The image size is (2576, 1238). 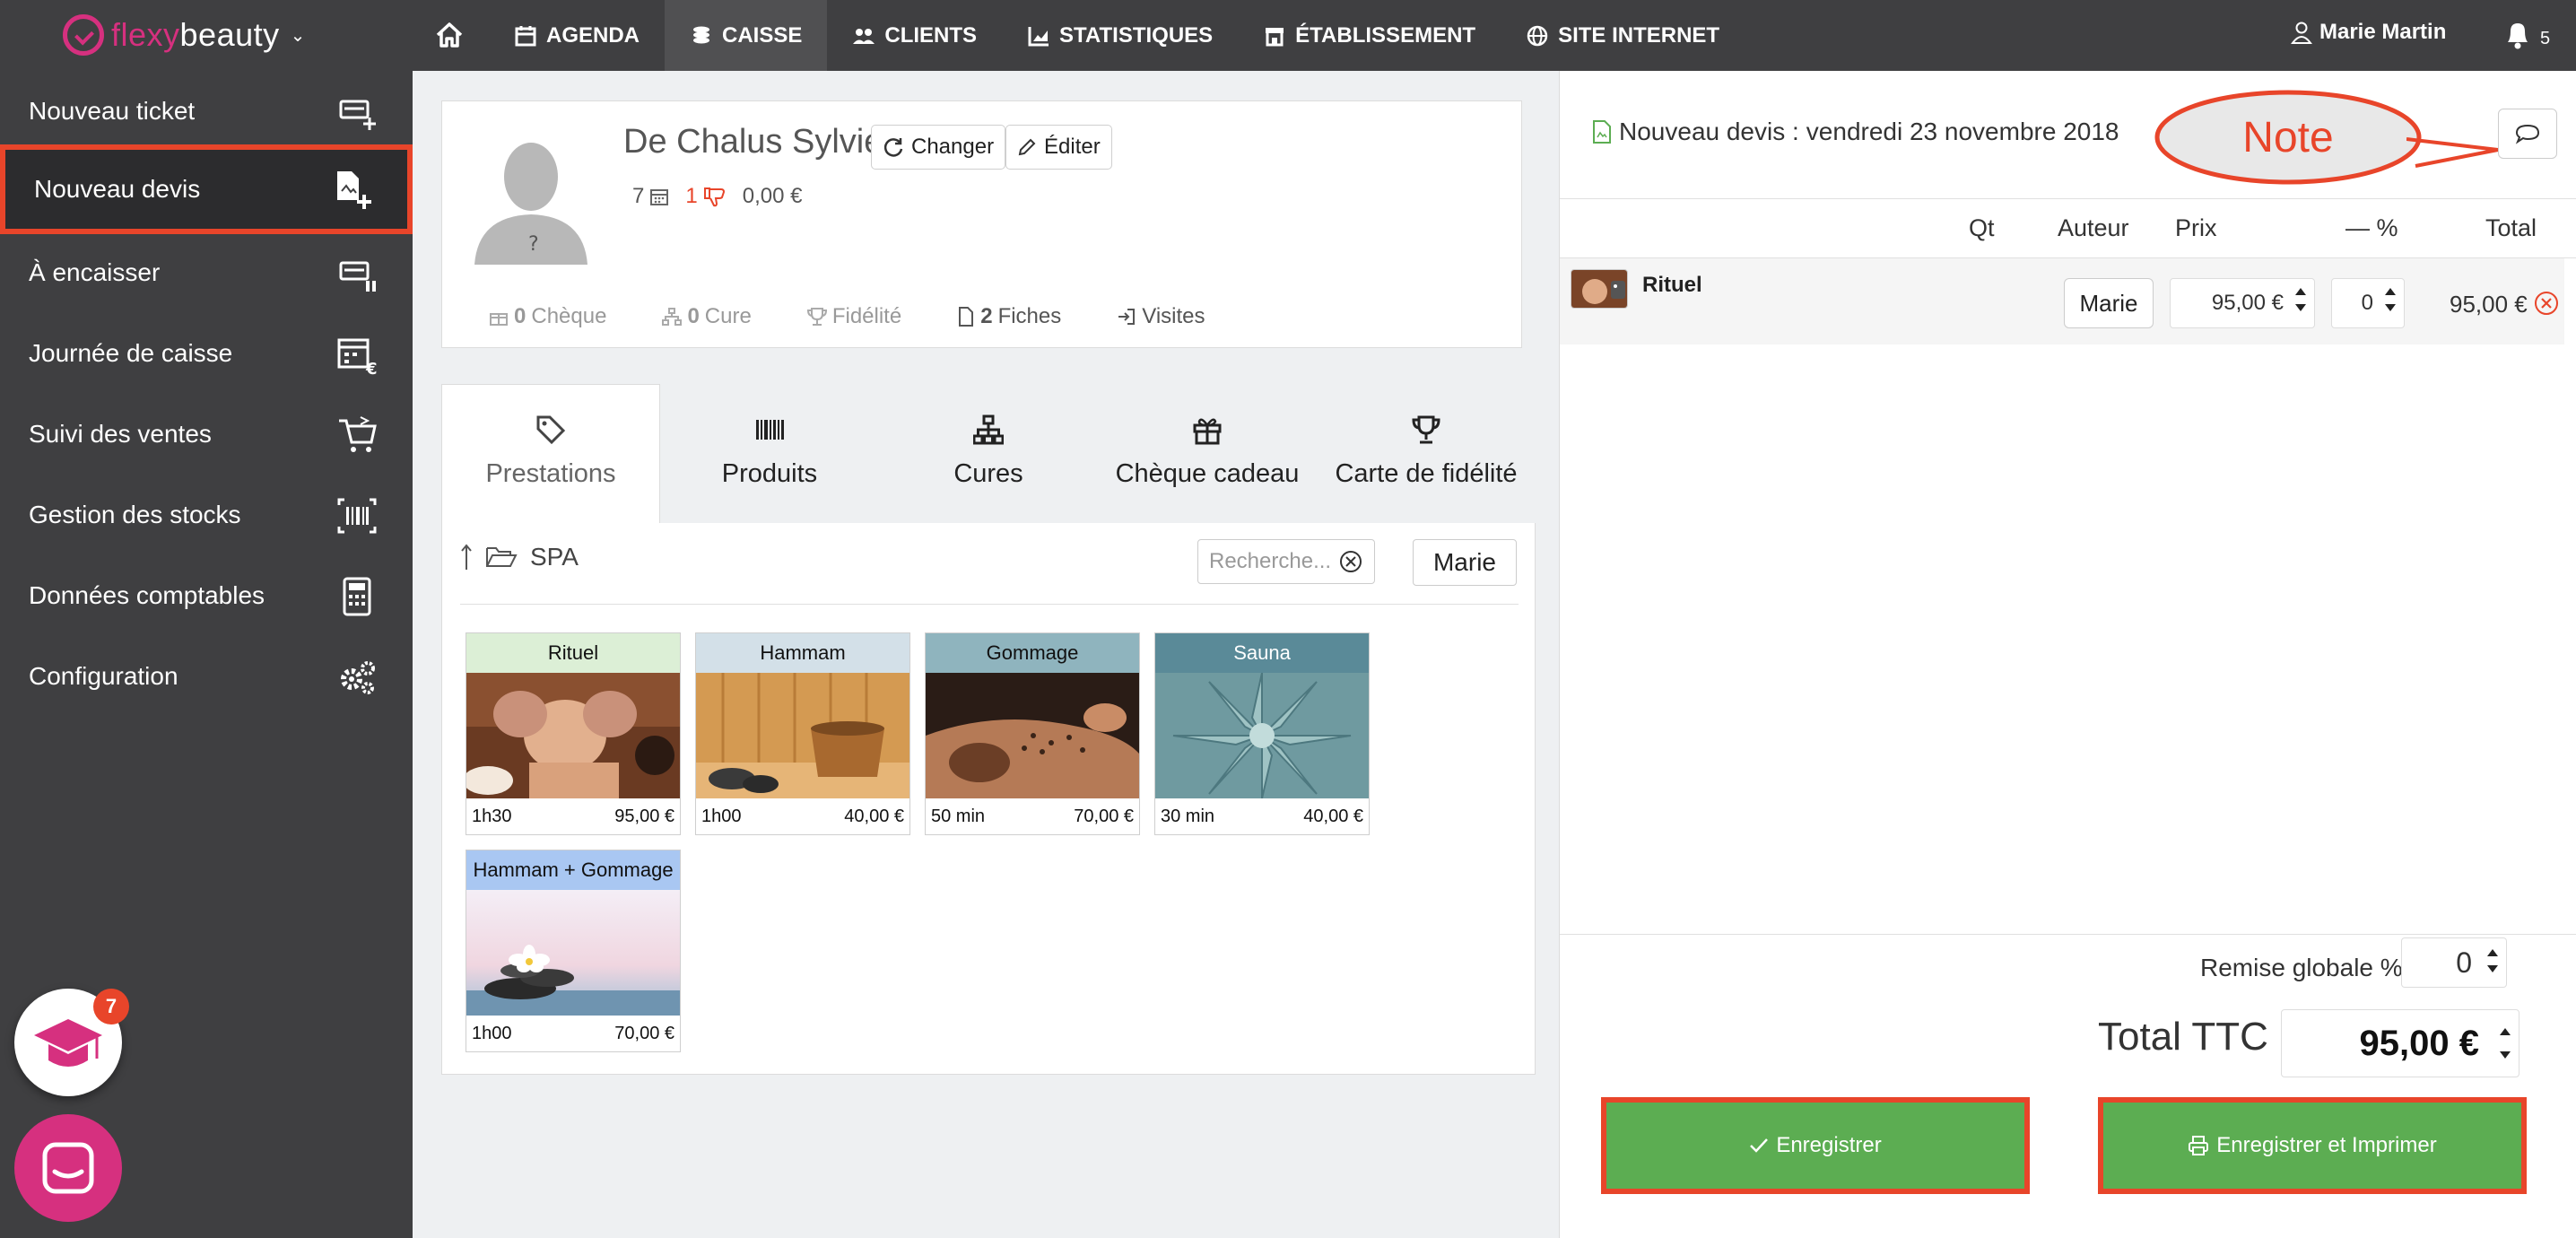 What do you see at coordinates (2464, 962) in the screenshot?
I see `global-discount-value: 0` at bounding box center [2464, 962].